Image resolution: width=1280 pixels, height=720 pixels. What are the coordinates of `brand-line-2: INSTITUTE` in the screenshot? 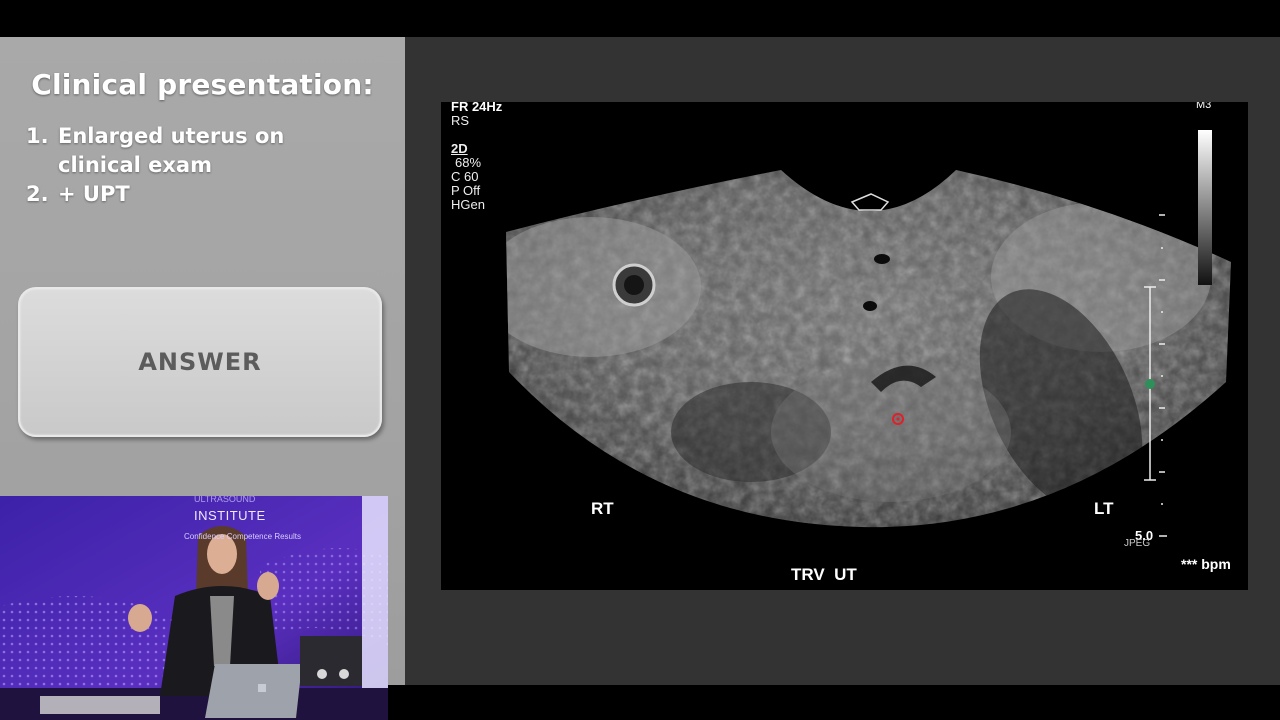 It's located at (230, 515).